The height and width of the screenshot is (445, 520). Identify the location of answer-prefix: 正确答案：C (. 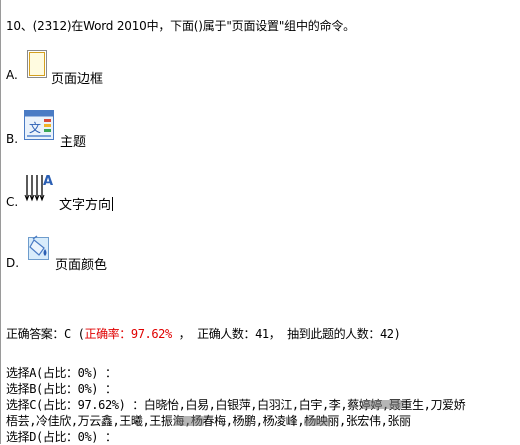
(45, 334).